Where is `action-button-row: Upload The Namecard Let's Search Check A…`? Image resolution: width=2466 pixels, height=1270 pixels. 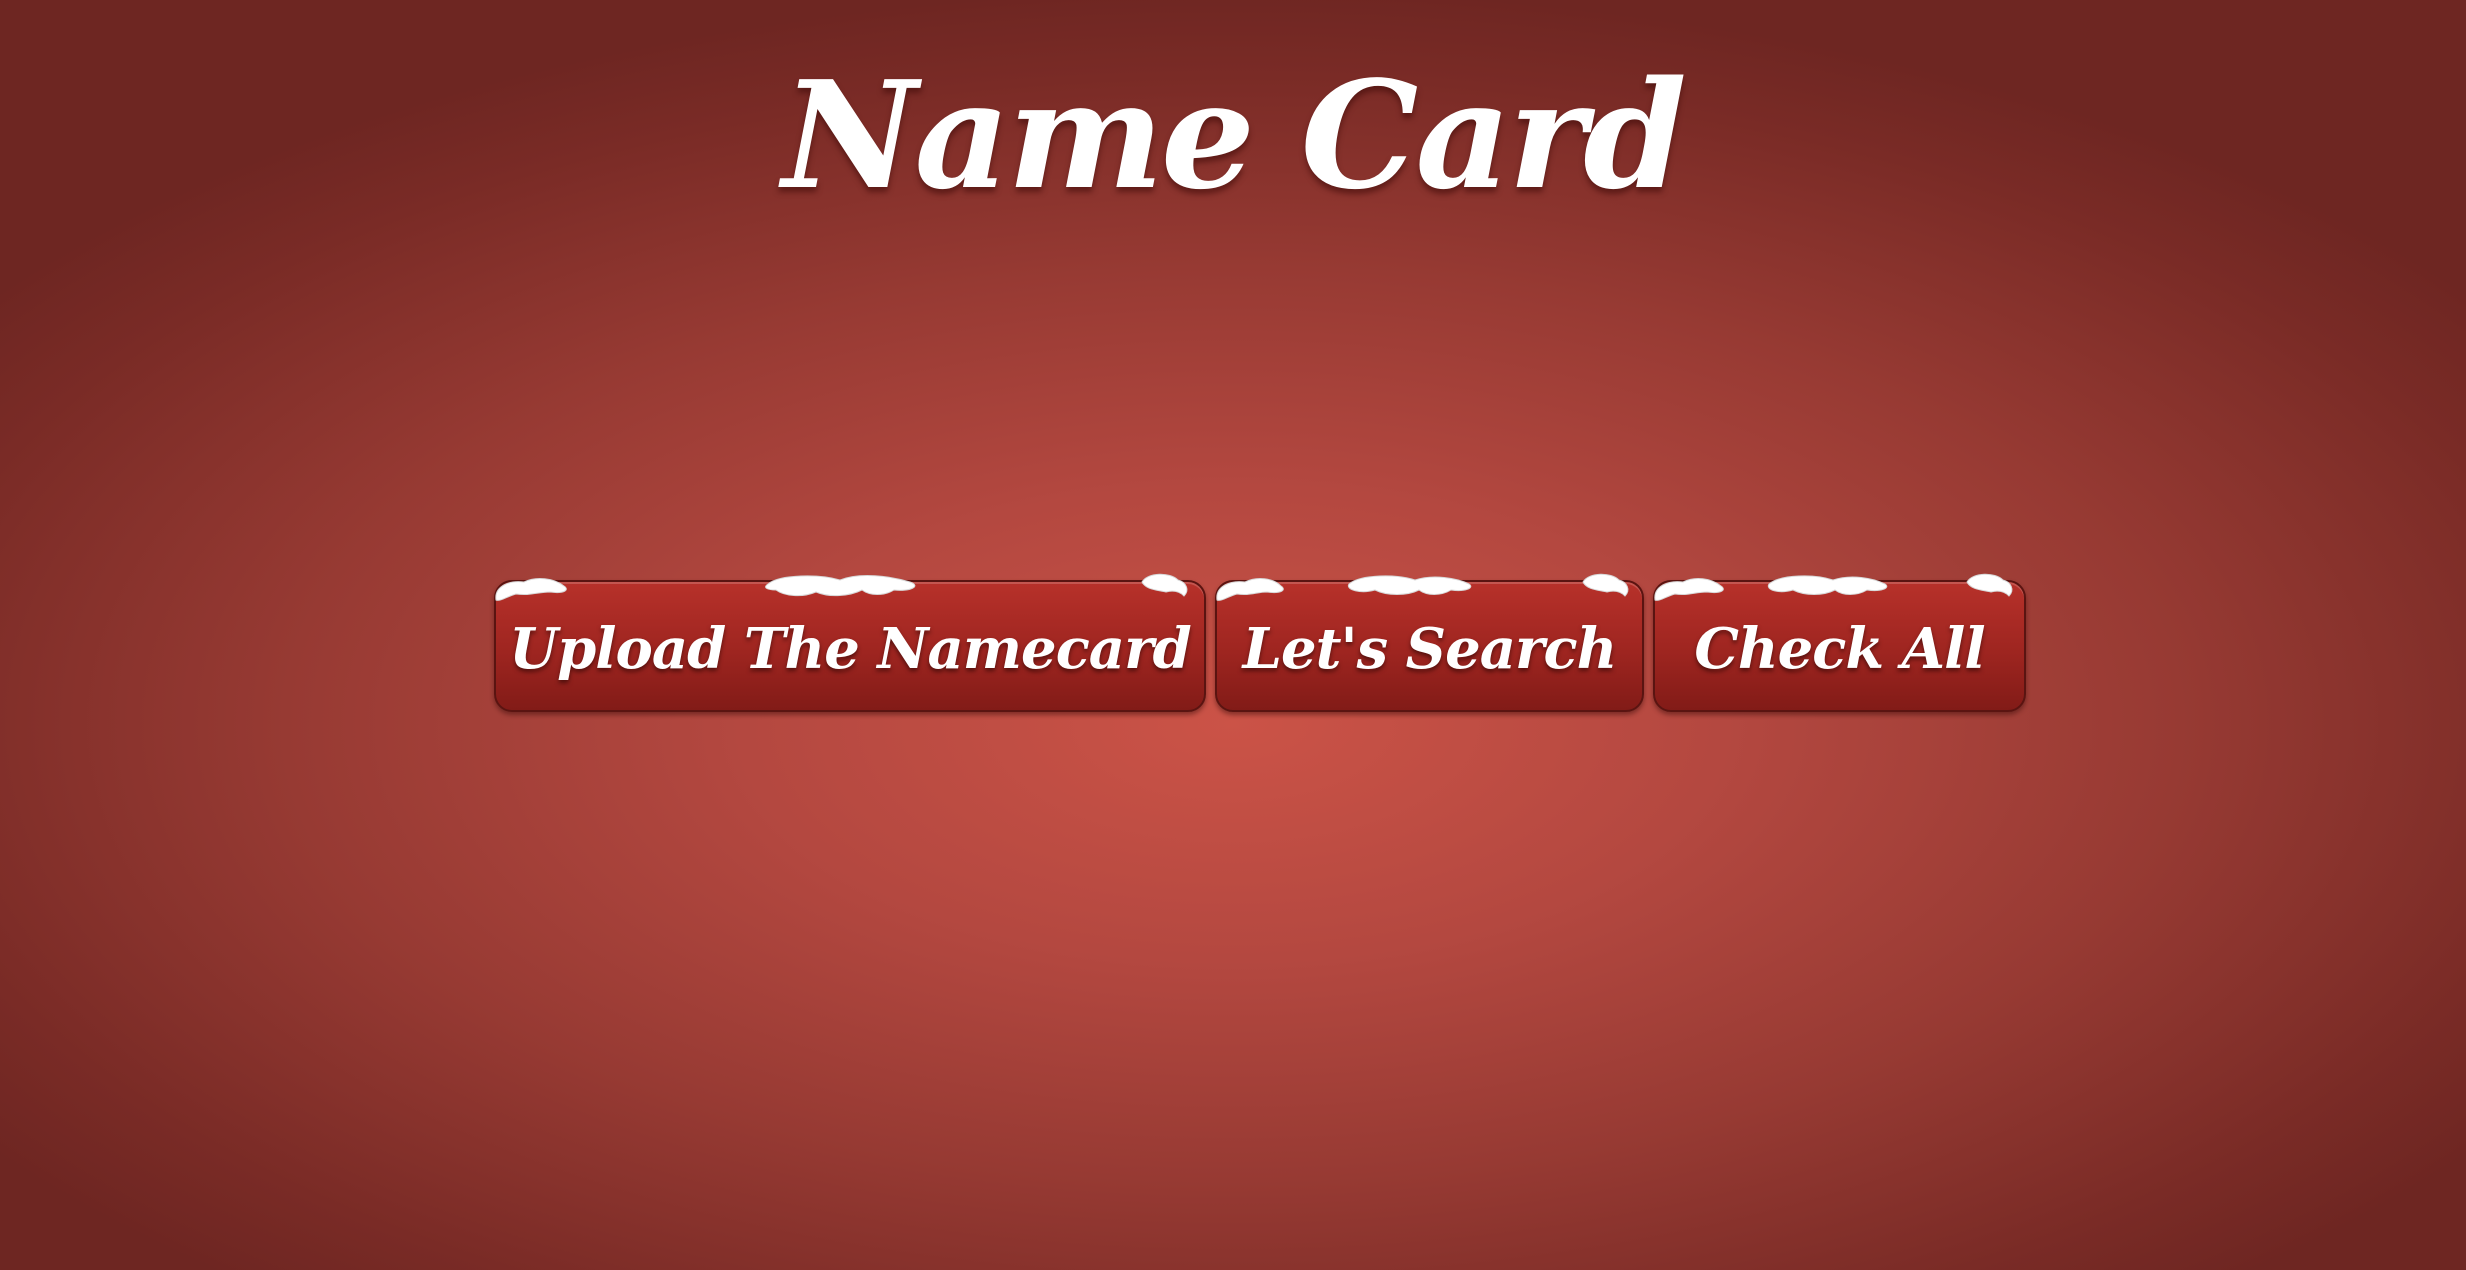 action-button-row: Upload The Namecard Let's Search Check A… is located at coordinates (1233, 648).